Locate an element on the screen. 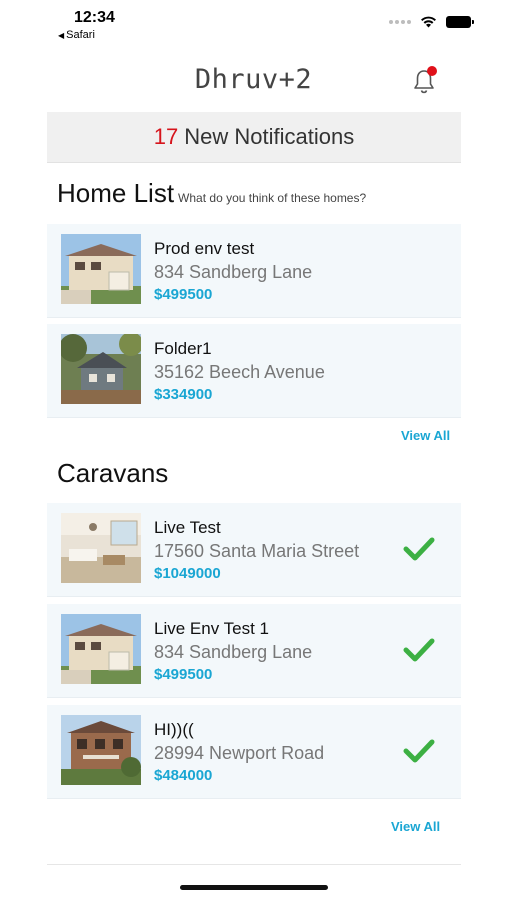  battery-icon is located at coordinates (460, 22).